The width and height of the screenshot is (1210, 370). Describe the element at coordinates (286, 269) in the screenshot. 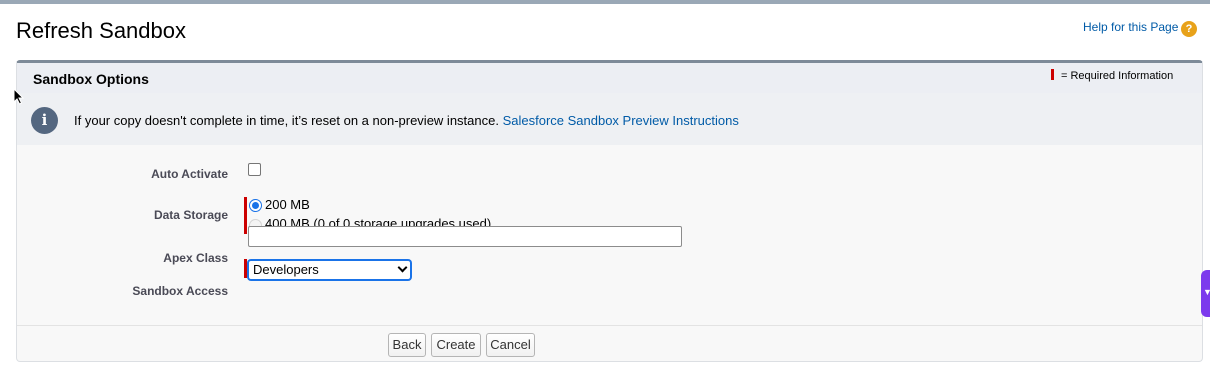

I see `sandbox-access-selected: Developers` at that location.